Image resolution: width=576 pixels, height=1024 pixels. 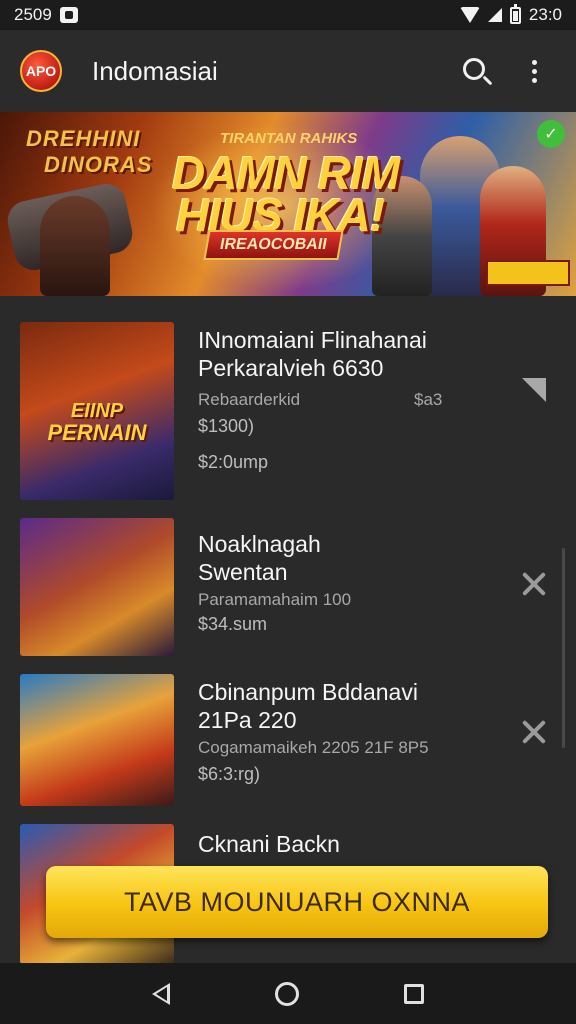 I want to click on status-left: 2509, so click(x=46, y=15).